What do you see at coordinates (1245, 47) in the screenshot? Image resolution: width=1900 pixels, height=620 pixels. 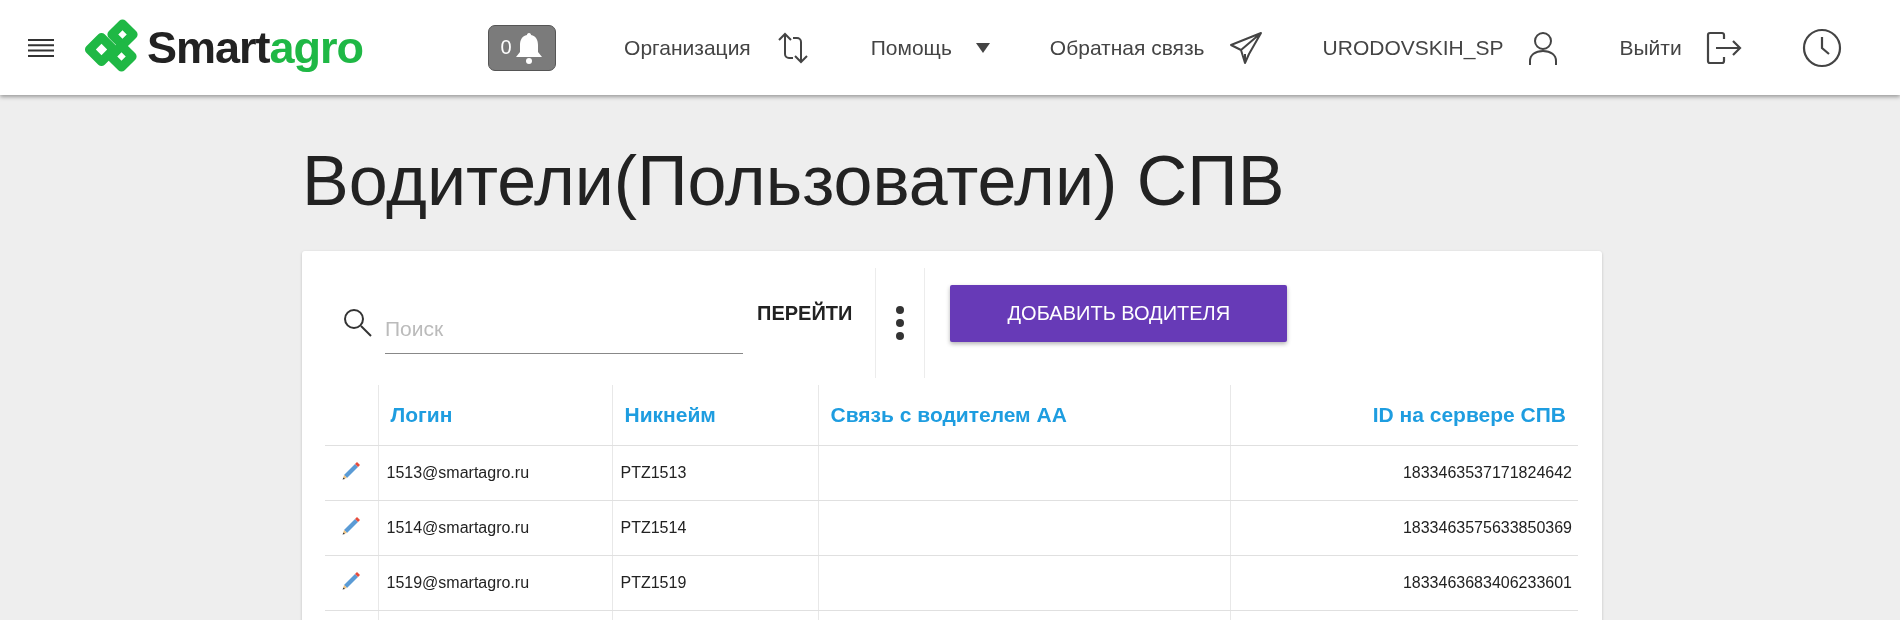 I see `paper-plane-icon` at bounding box center [1245, 47].